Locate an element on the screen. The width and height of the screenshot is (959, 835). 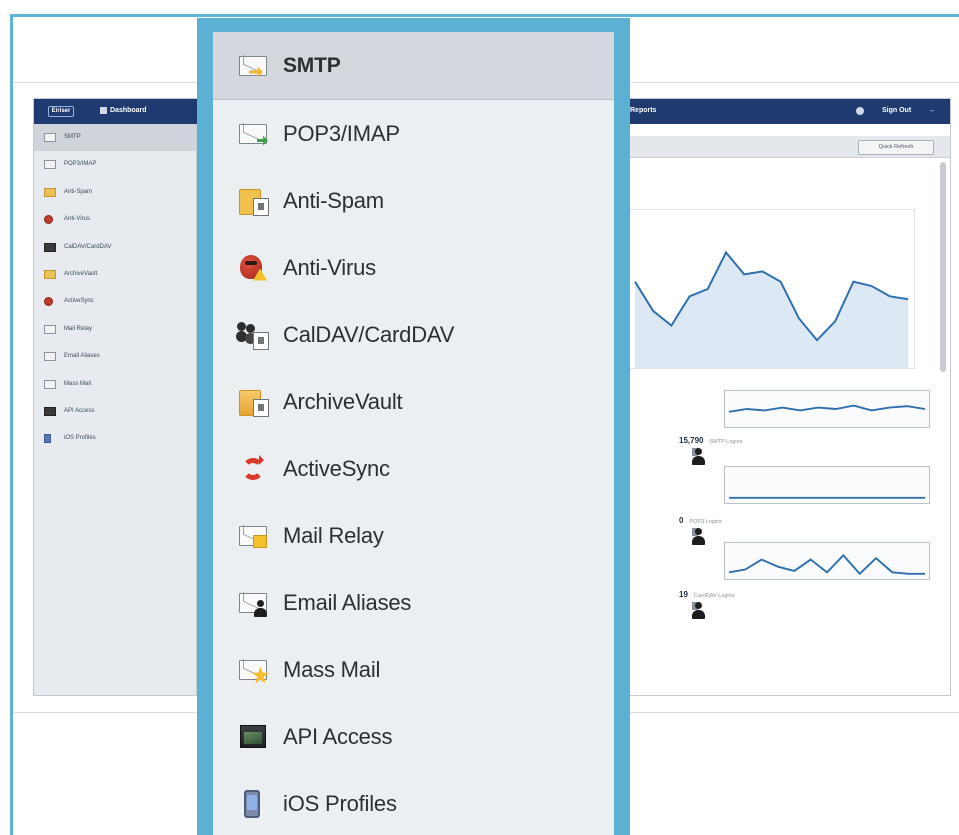
app-sidebar-item-api-access: API Access is located at coordinates (115, 411).